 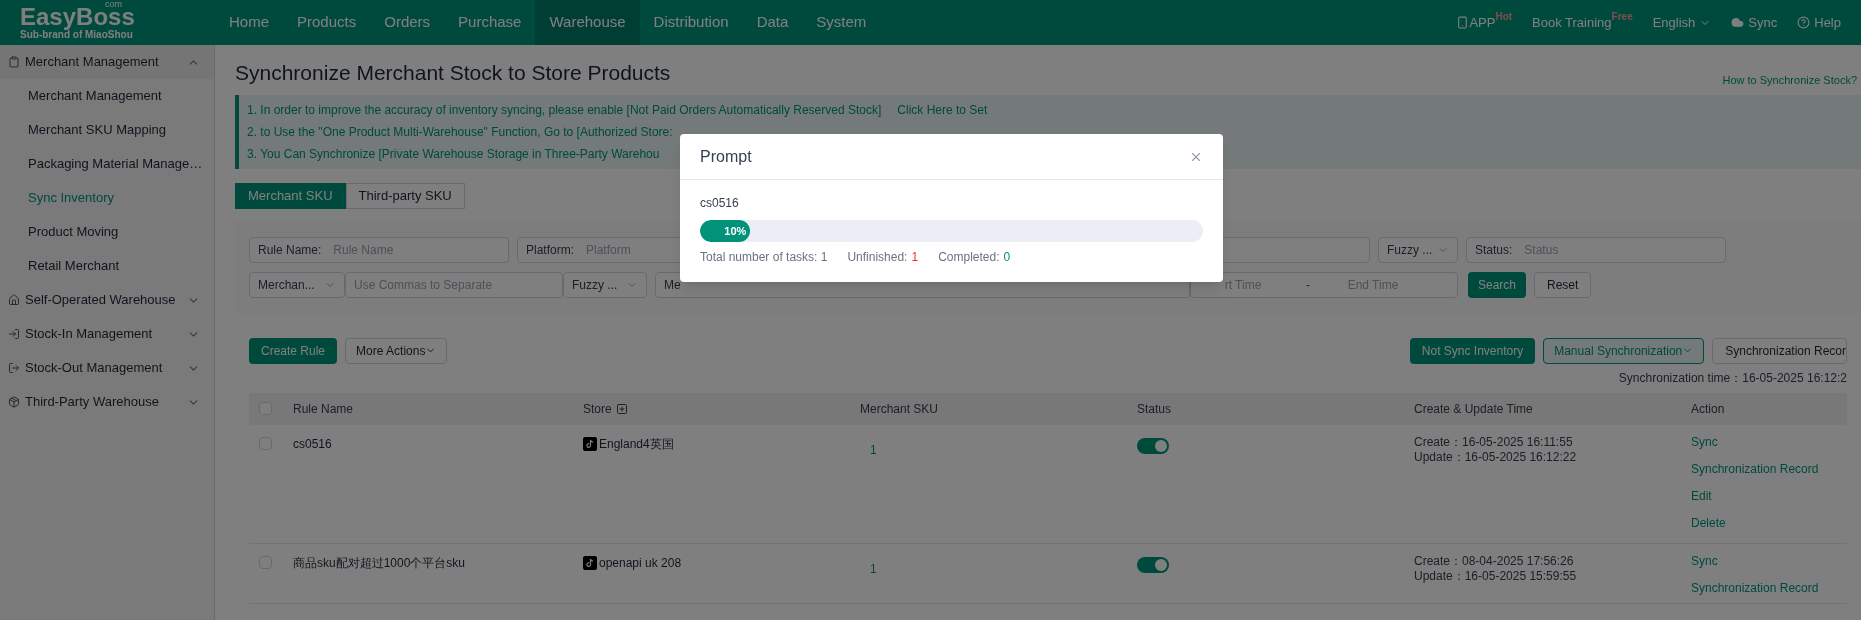 I want to click on completed-count: 0, so click(x=1007, y=257).